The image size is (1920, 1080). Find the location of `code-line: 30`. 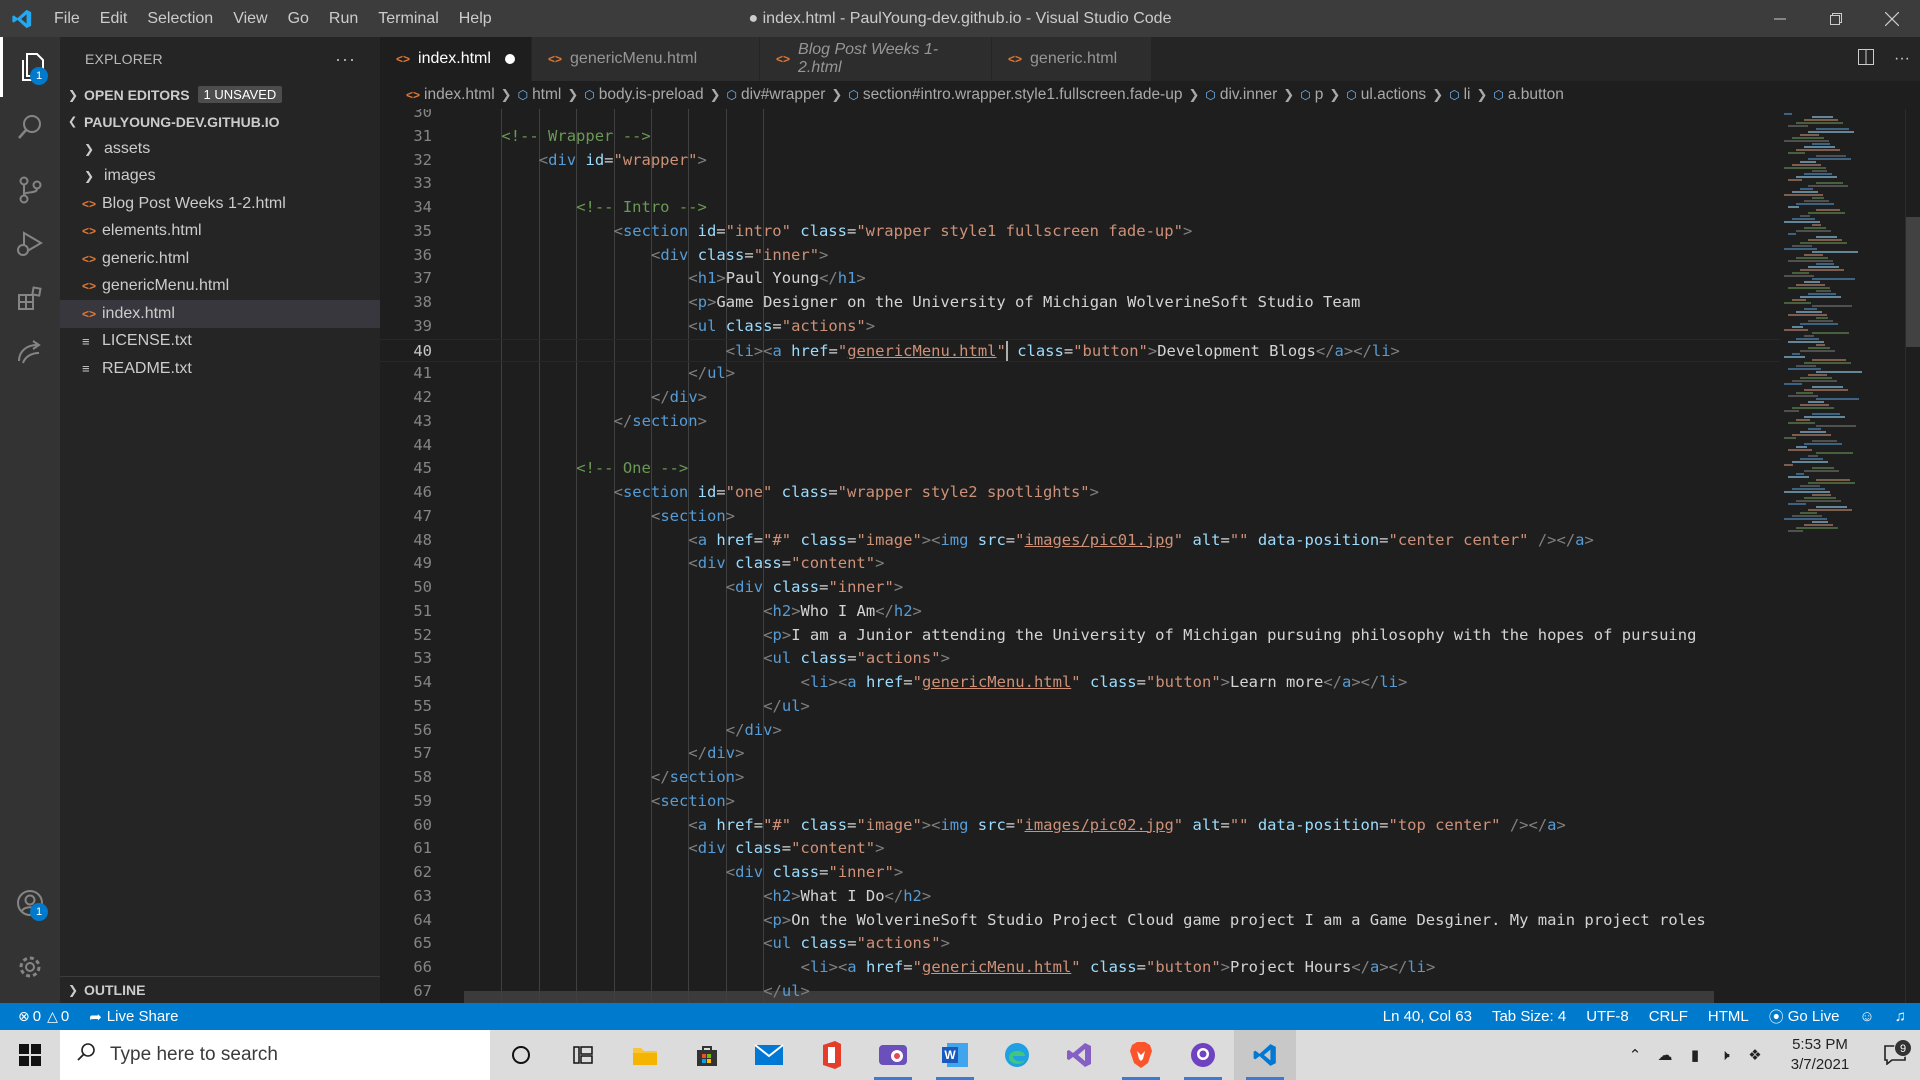

code-line: 30 is located at coordinates (1080, 117).